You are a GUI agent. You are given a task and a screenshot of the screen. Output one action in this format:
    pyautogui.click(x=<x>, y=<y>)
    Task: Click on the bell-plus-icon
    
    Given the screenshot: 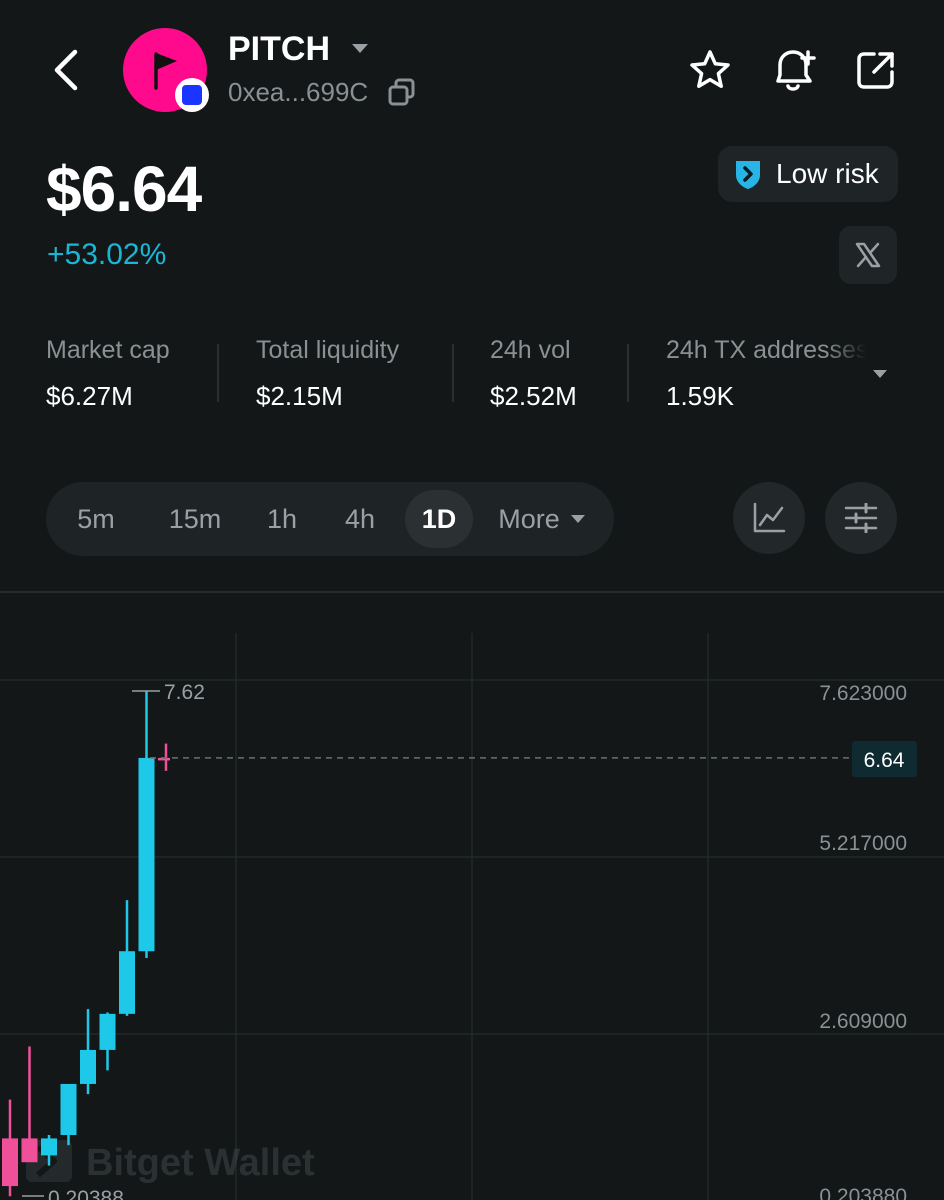 What is the action you would take?
    pyautogui.click(x=796, y=70)
    